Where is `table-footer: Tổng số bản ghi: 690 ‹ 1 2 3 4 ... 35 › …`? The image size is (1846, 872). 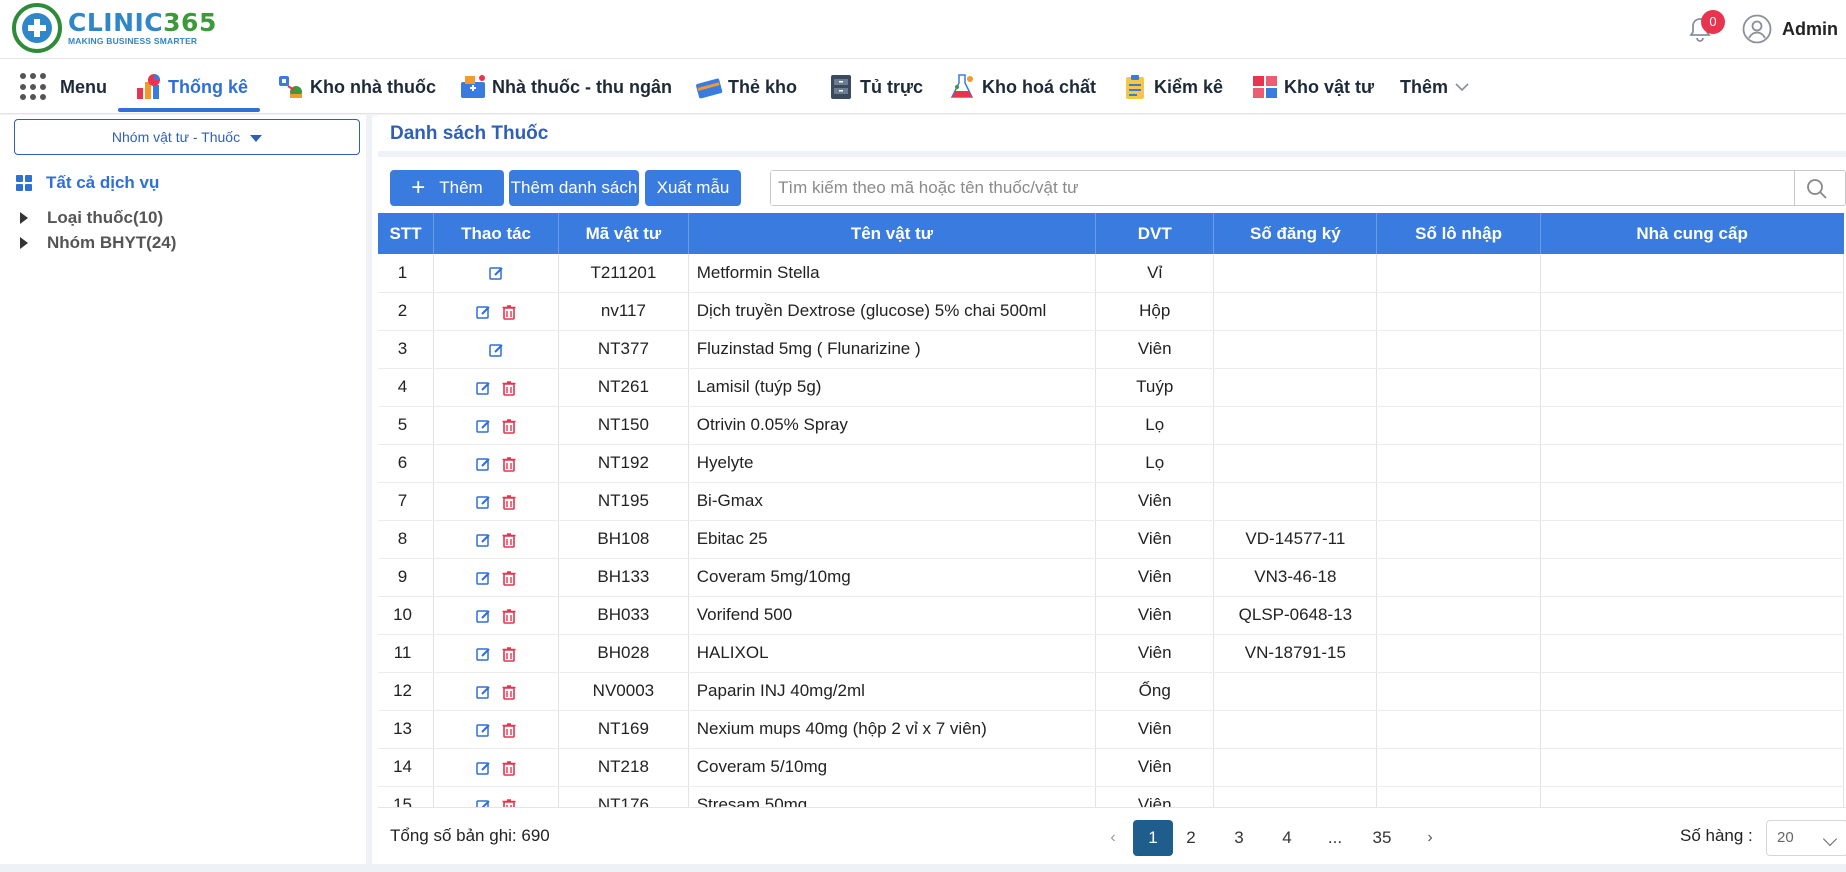
table-footer: Tổng số bản ghi: 690 ‹ 1 2 3 4 ... 35 › … is located at coordinates (1112, 835).